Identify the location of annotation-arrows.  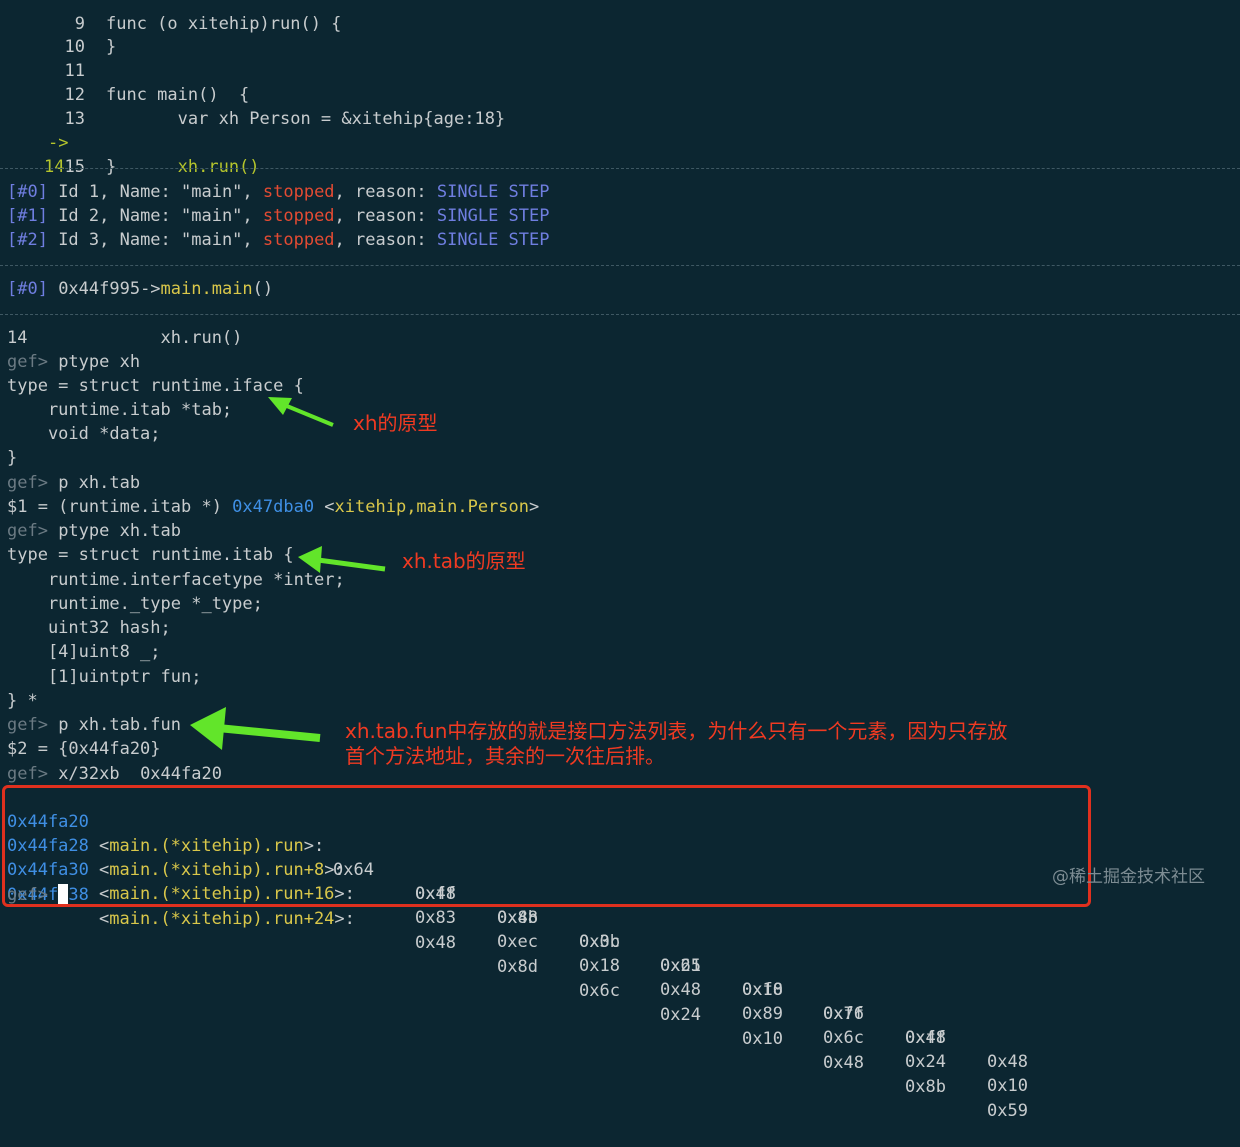
(288, 573).